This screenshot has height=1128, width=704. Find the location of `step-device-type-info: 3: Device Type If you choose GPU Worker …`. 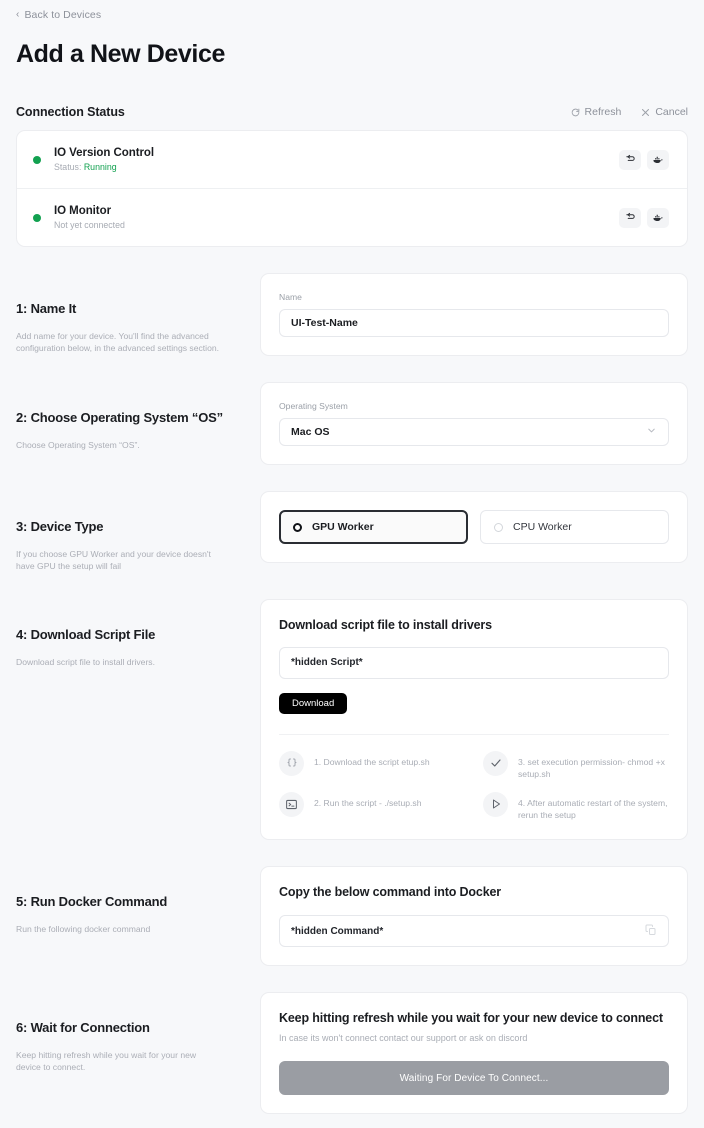

step-device-type-info: 3: Device Type If you choose GPU Worker … is located at coordinates (138, 532).